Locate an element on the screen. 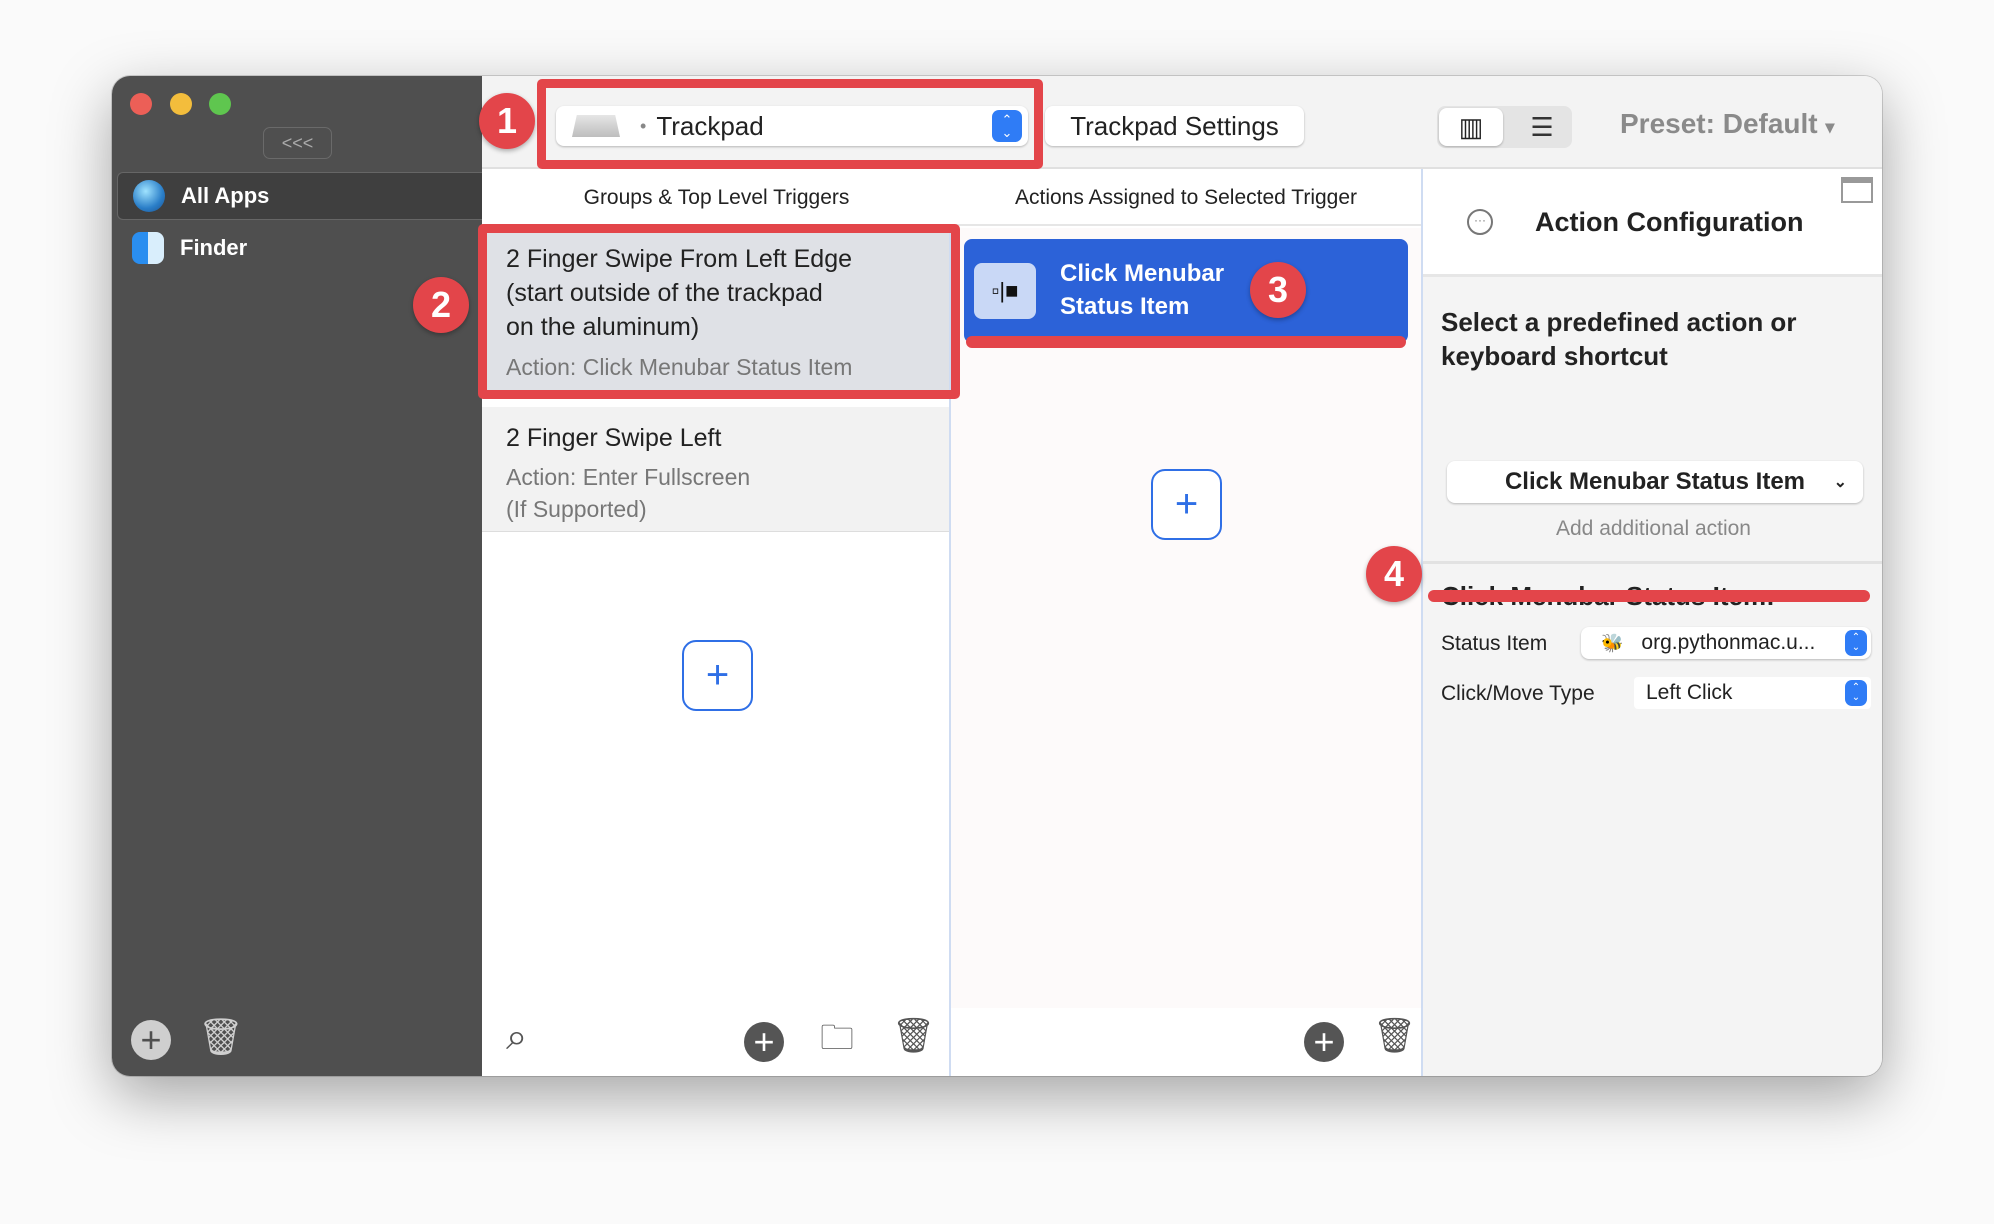 The width and height of the screenshot is (1994, 1224). triggers-bottom-bar: ⌕ + 🗀 🗑 is located at coordinates (716, 1042).